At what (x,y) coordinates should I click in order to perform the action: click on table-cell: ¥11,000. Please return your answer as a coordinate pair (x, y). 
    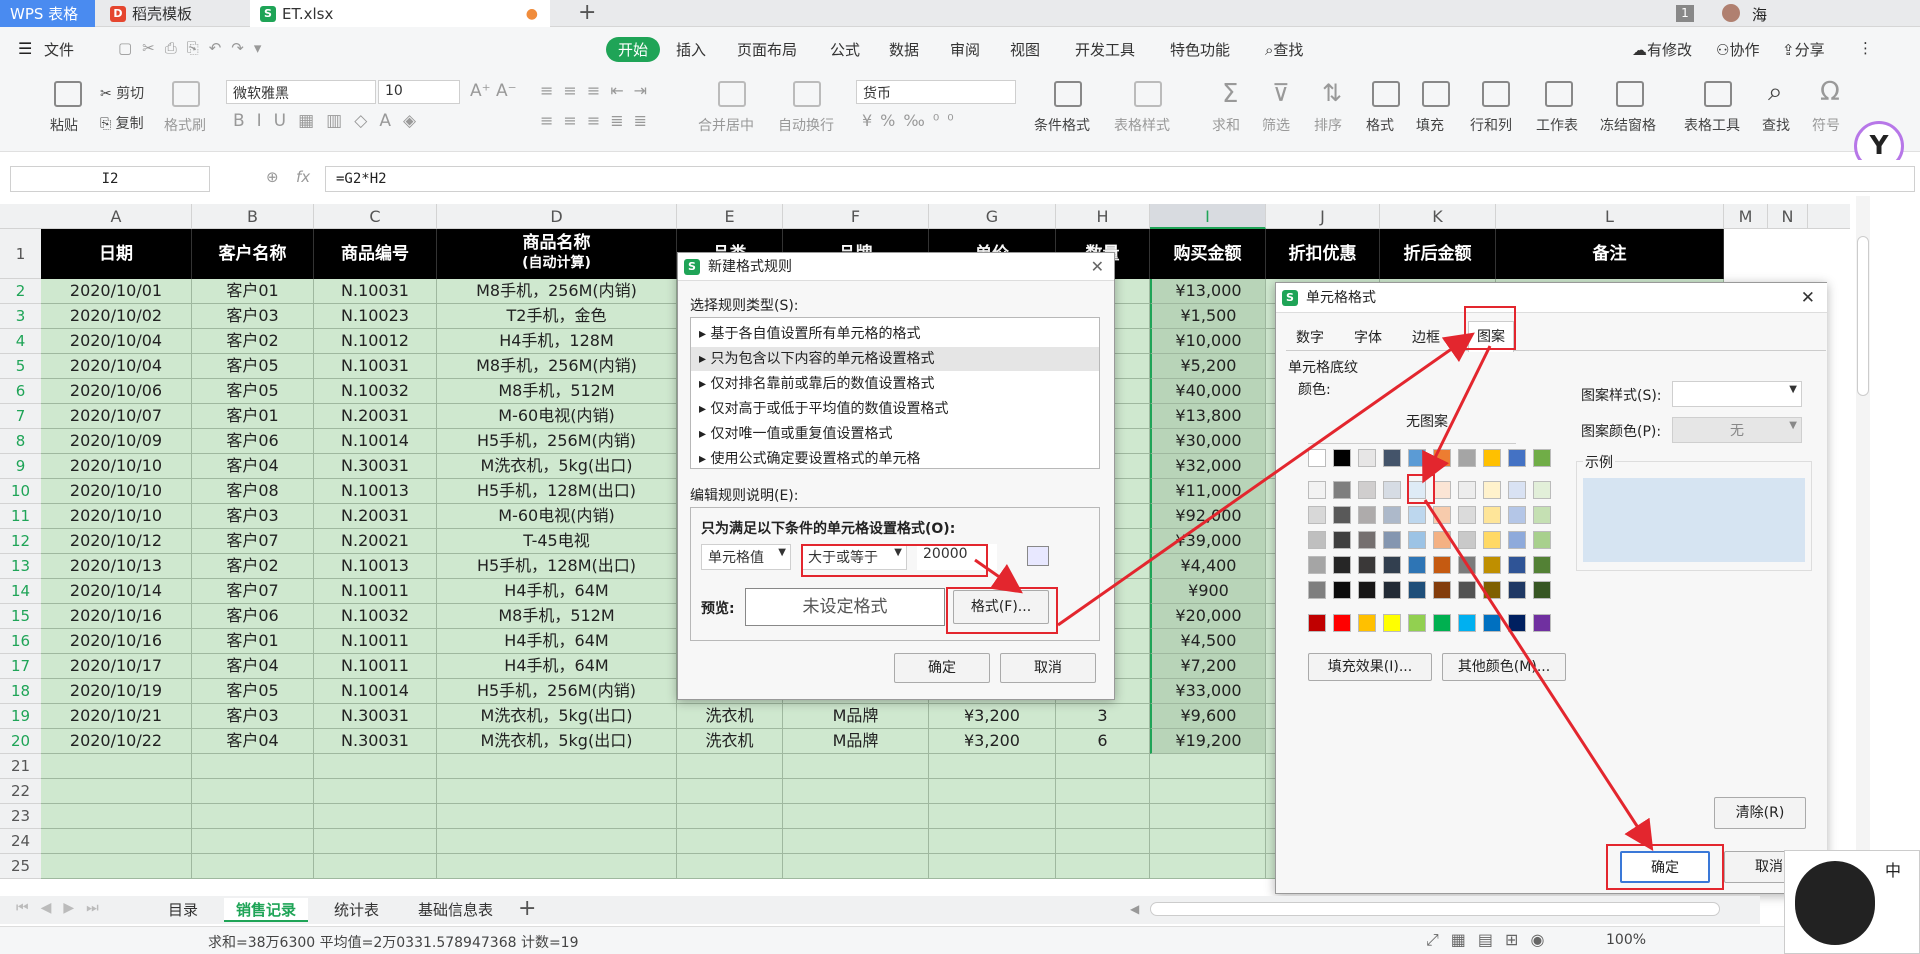
    Looking at the image, I should click on (1208, 491).